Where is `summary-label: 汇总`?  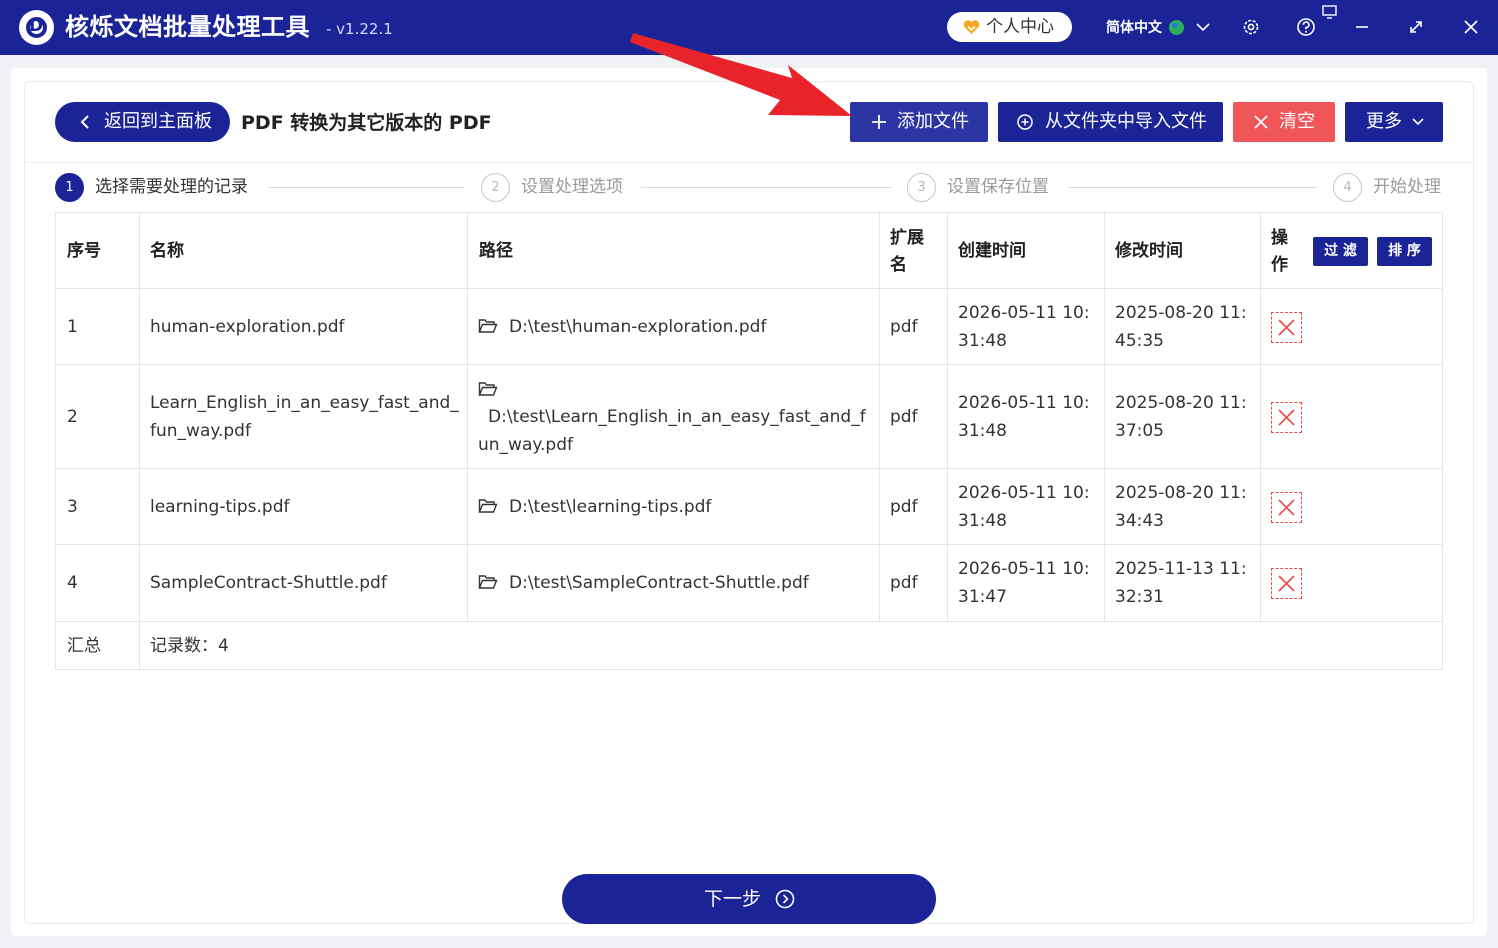 summary-label: 汇总 is located at coordinates (84, 646).